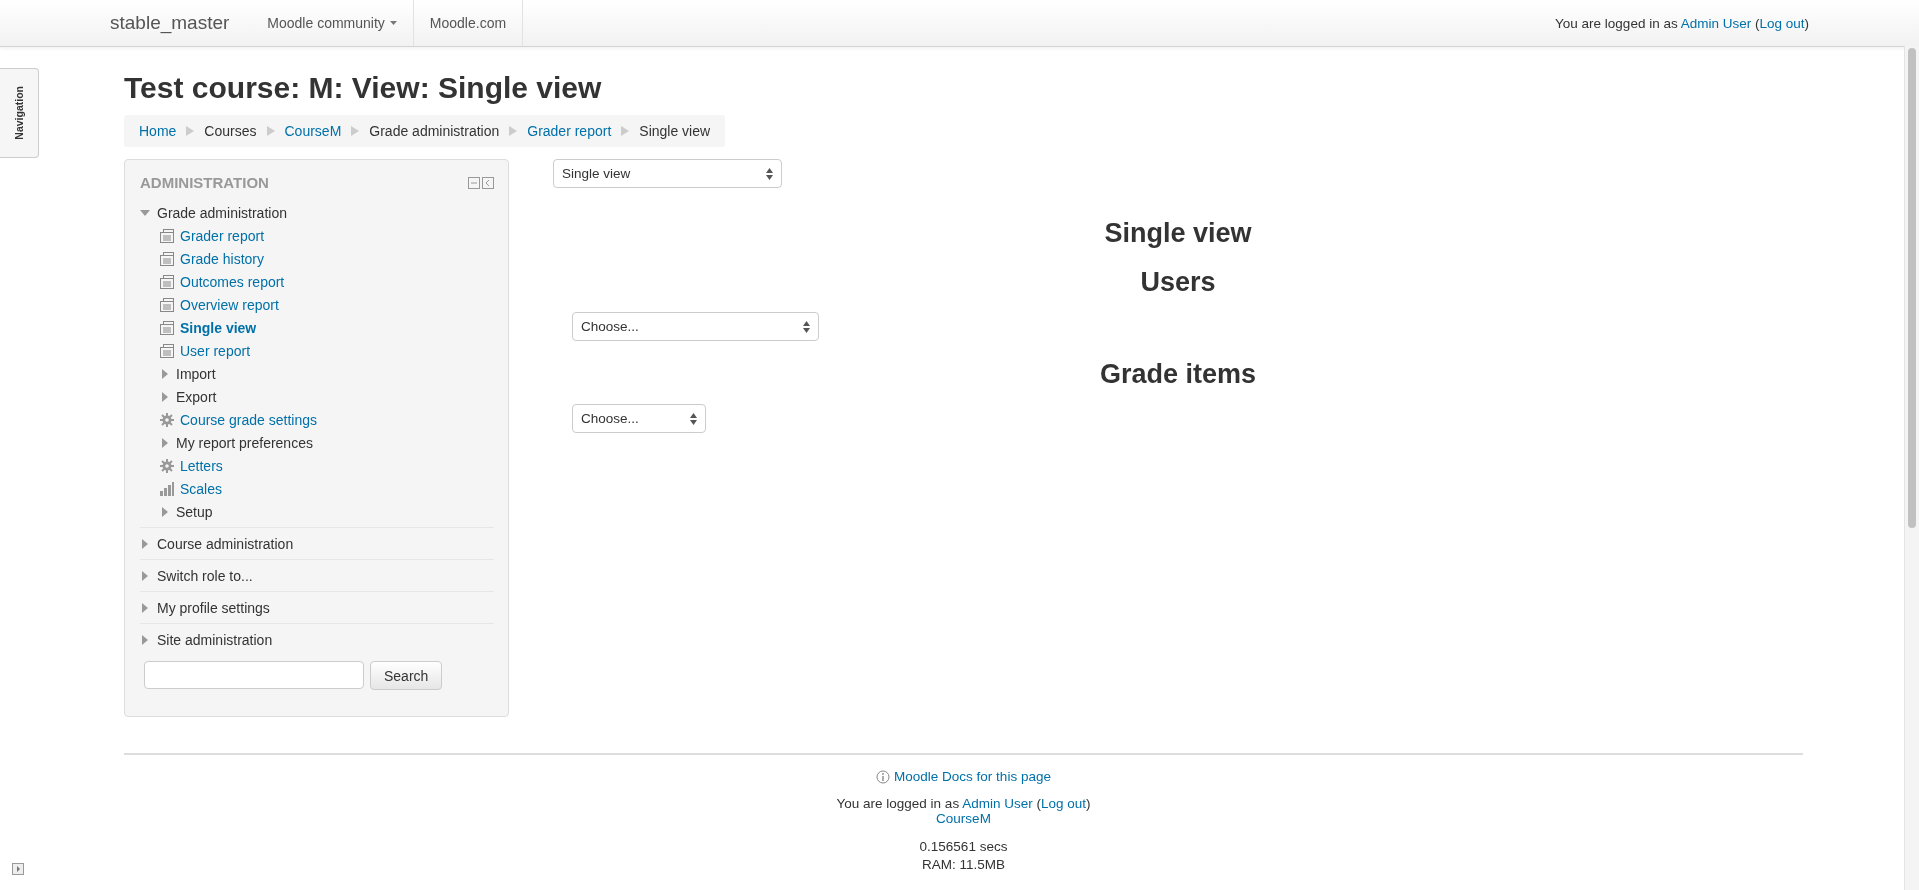 This screenshot has height=890, width=1919. Describe the element at coordinates (158, 131) in the screenshot. I see `breadcrumb-link: Home` at that location.